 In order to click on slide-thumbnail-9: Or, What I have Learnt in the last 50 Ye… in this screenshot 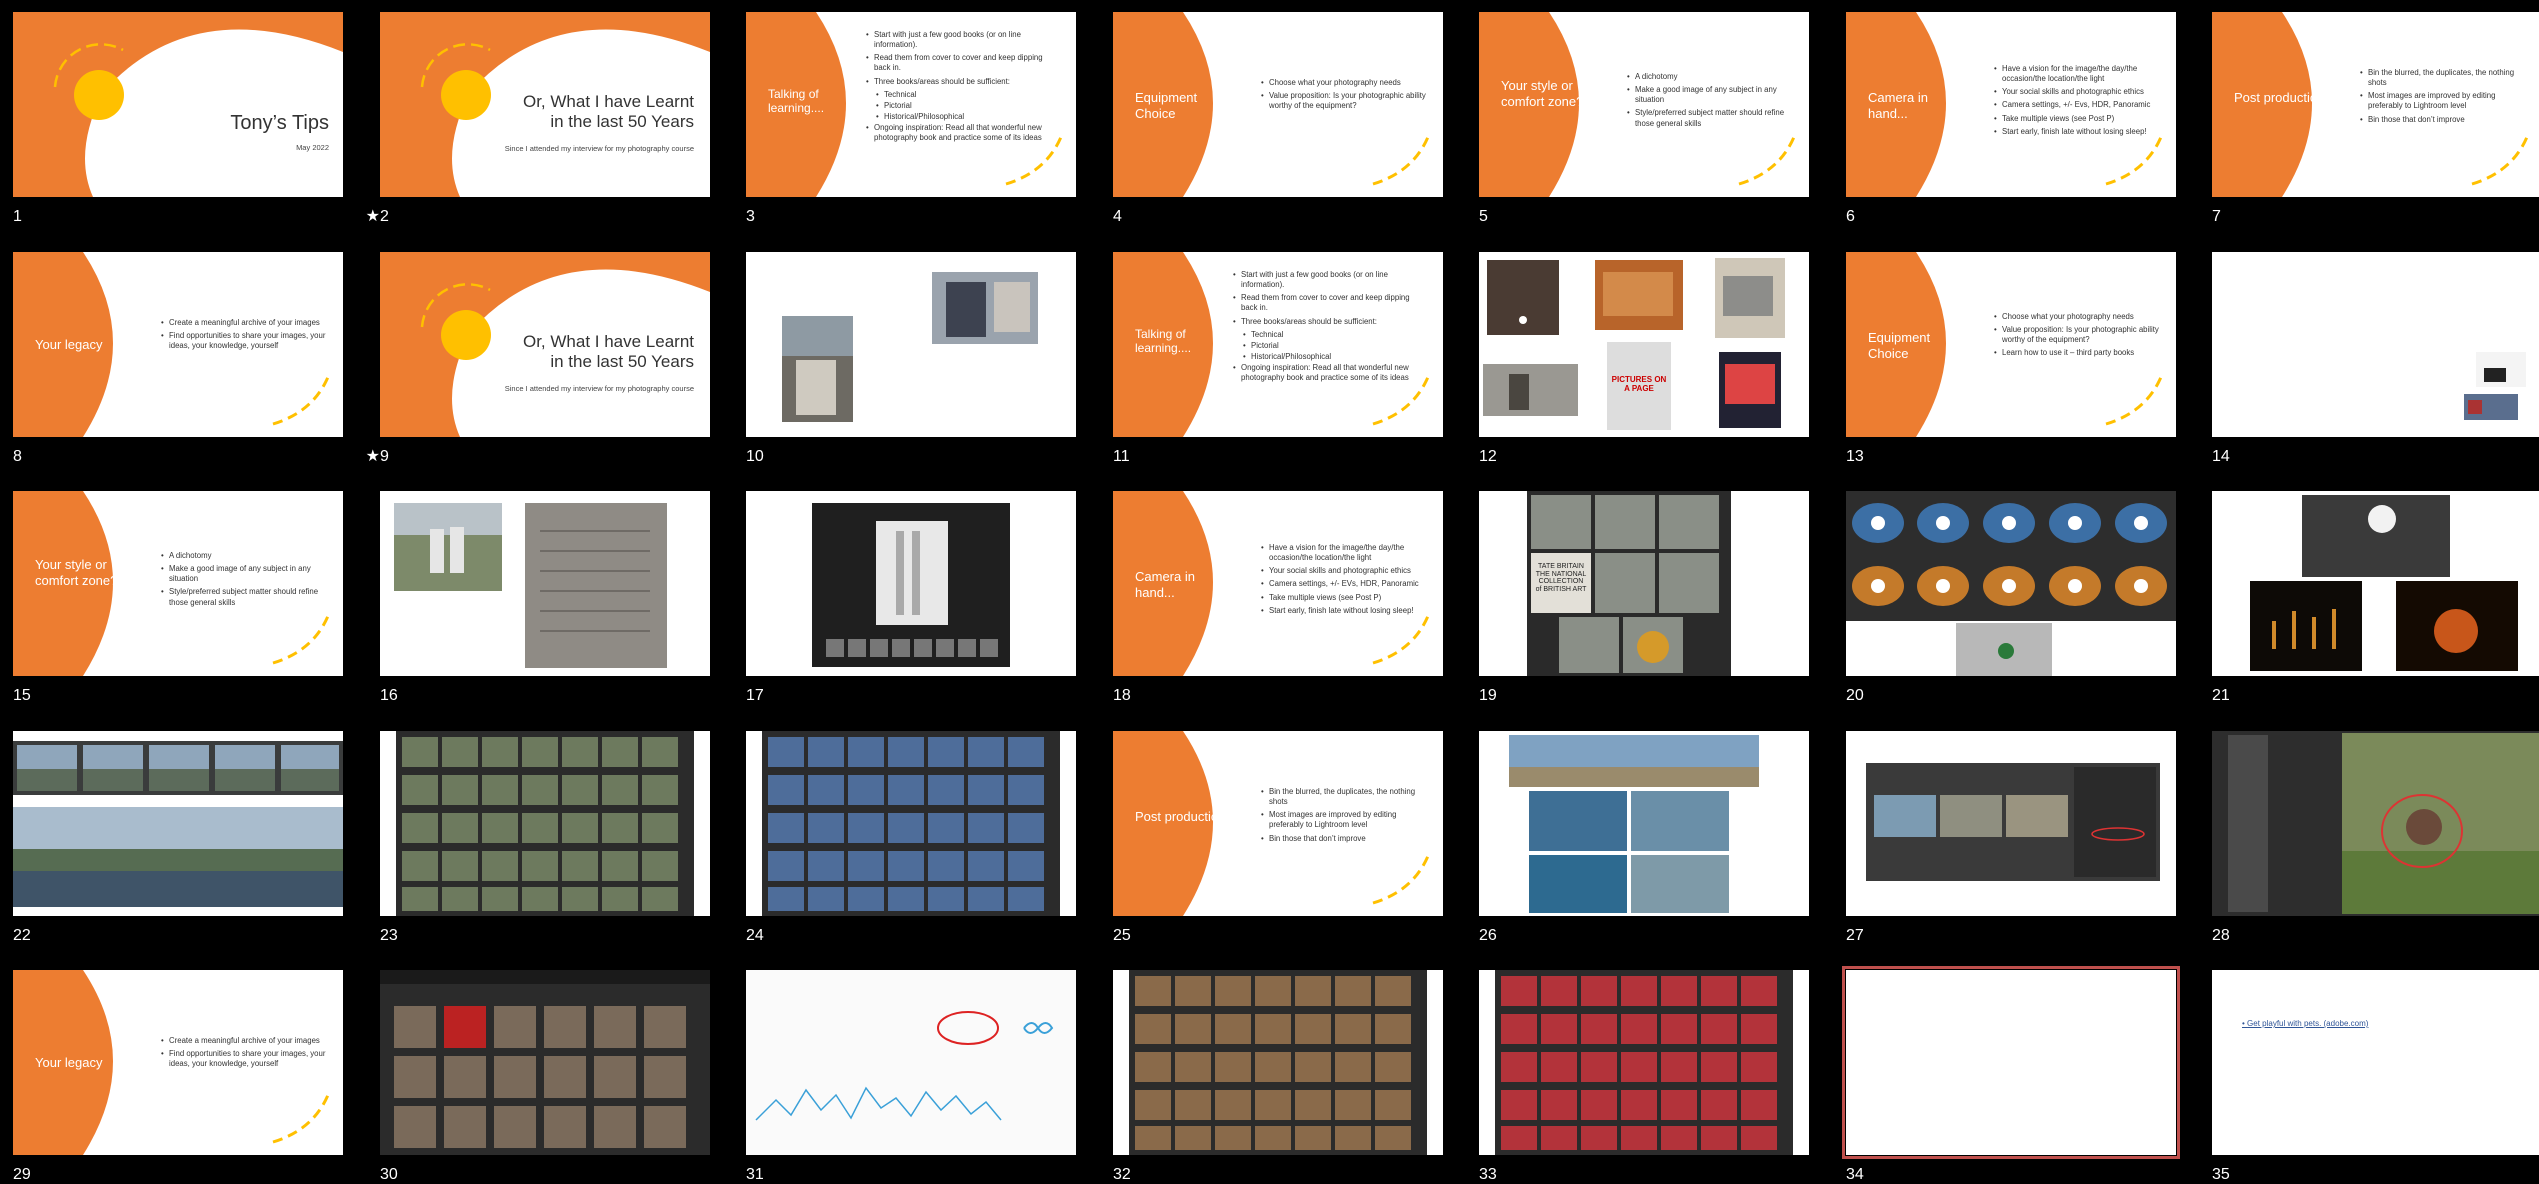, I will do `click(545, 344)`.